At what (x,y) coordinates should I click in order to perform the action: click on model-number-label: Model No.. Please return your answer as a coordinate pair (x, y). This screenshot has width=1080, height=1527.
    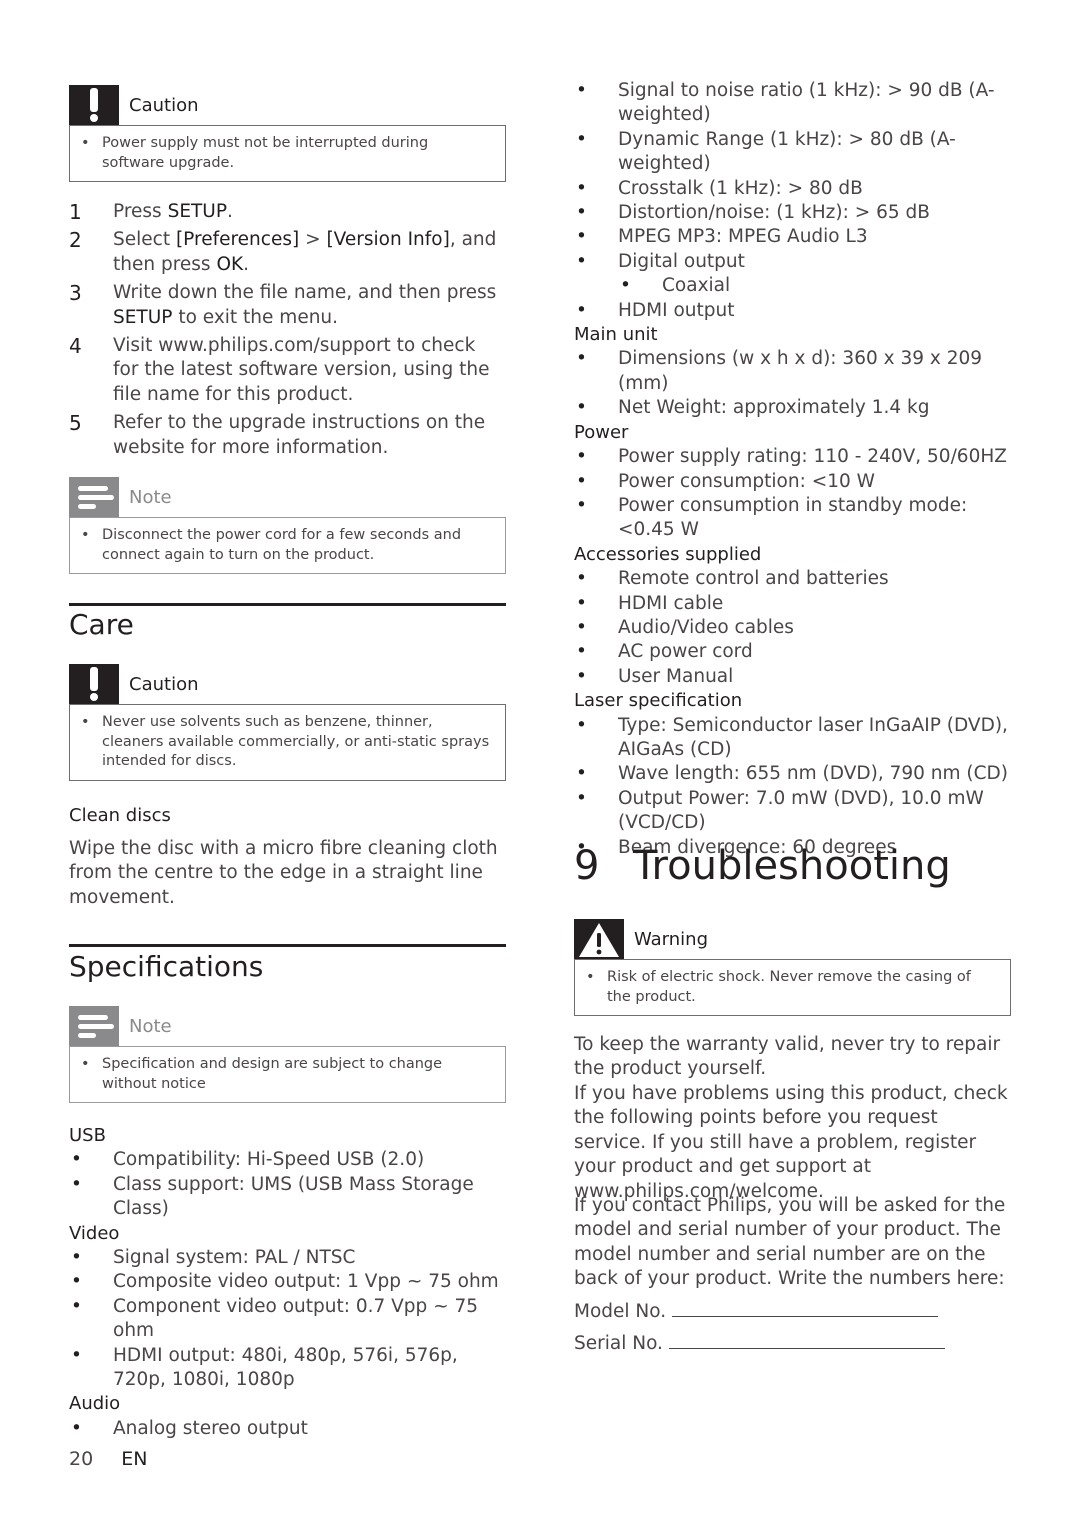
    Looking at the image, I should click on (620, 1311).